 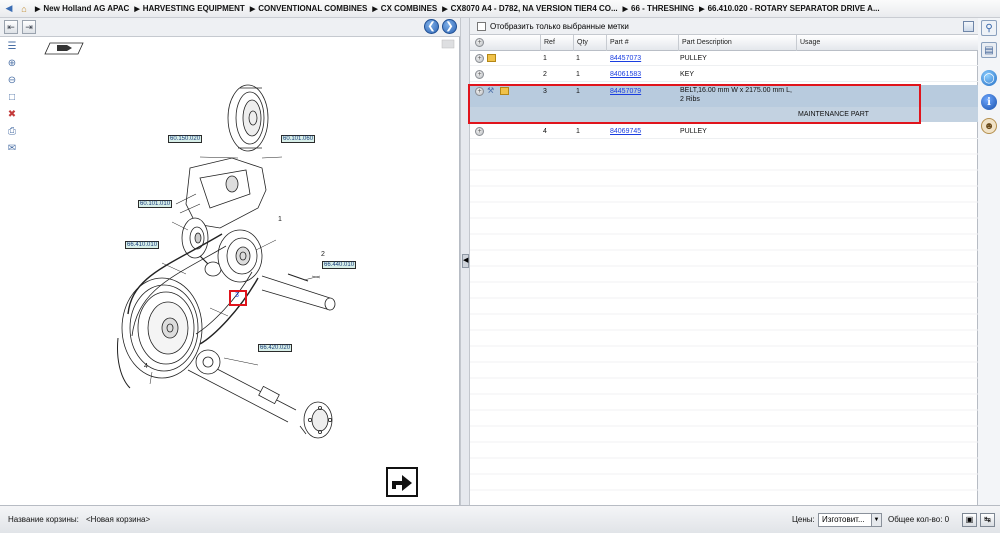 What do you see at coordinates (448, 44) in the screenshot?
I see `diagram-scroll-handle` at bounding box center [448, 44].